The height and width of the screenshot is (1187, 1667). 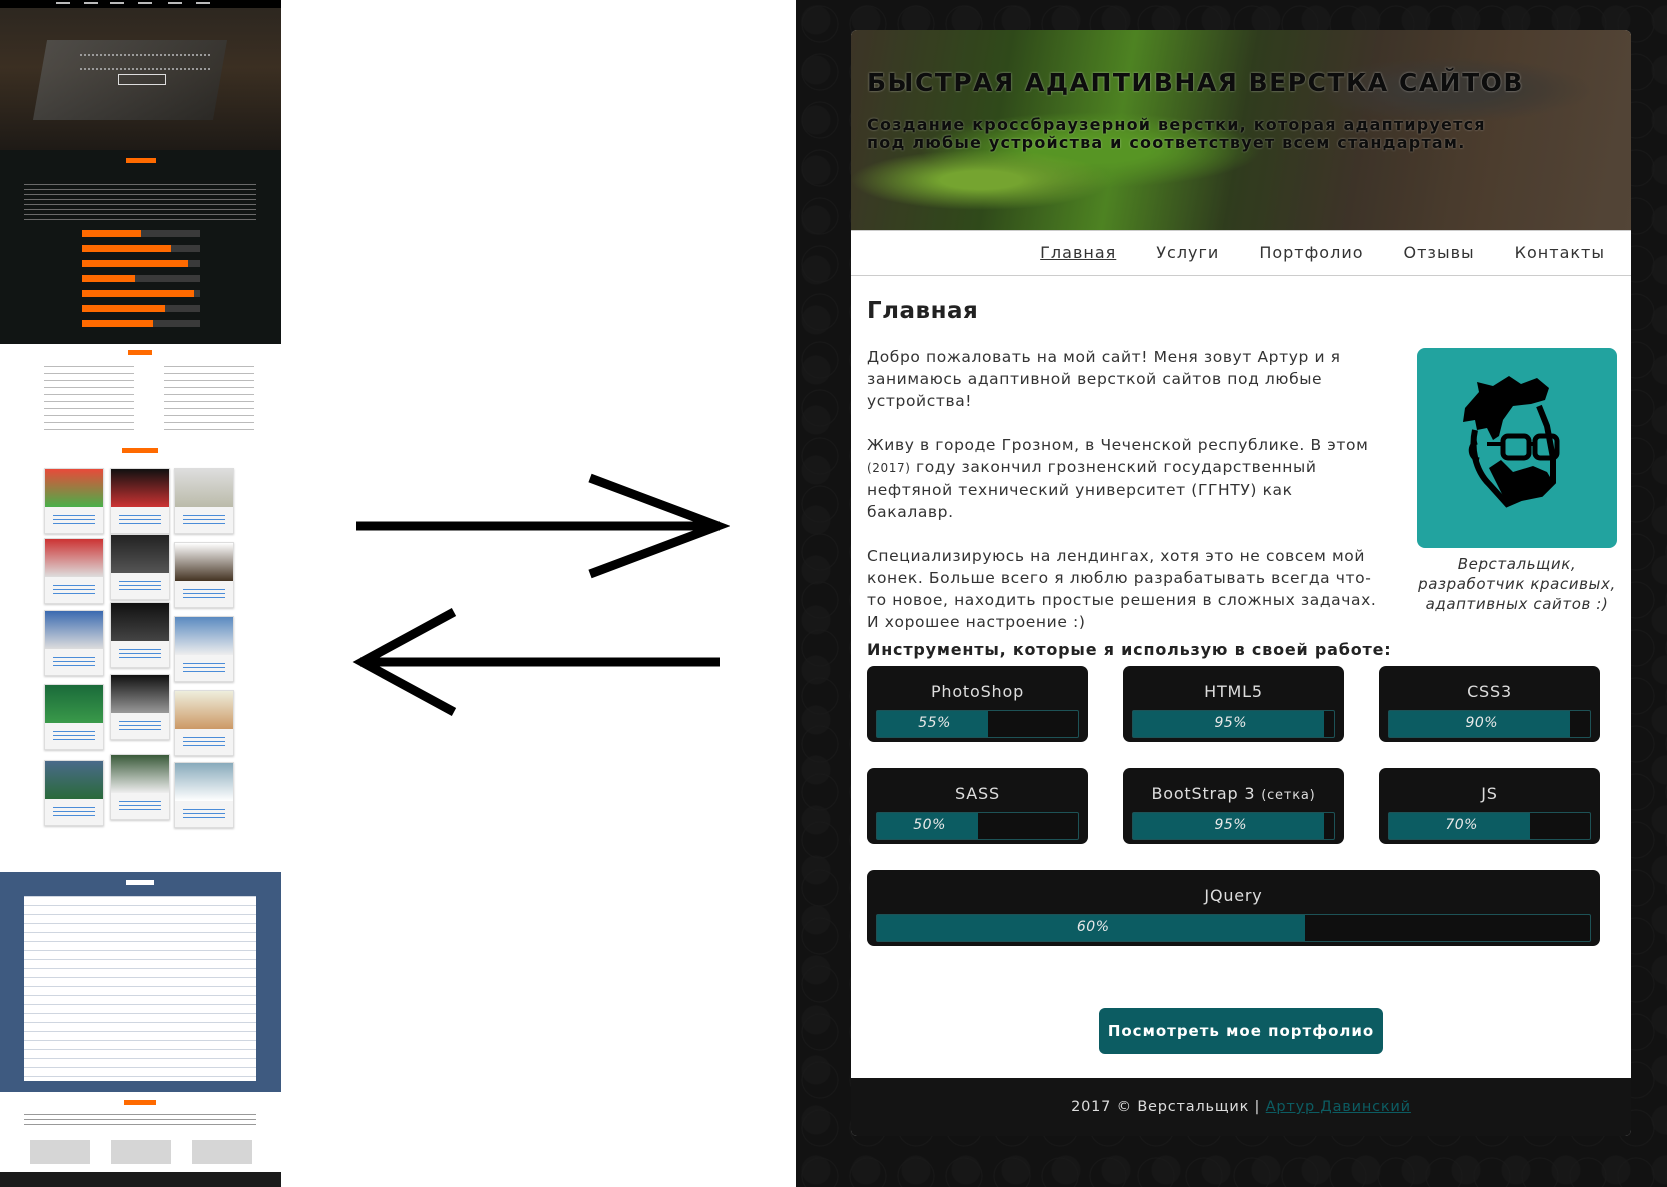 What do you see at coordinates (1311, 252) in the screenshot?
I see `nav-item-portfolio: Портфолио` at bounding box center [1311, 252].